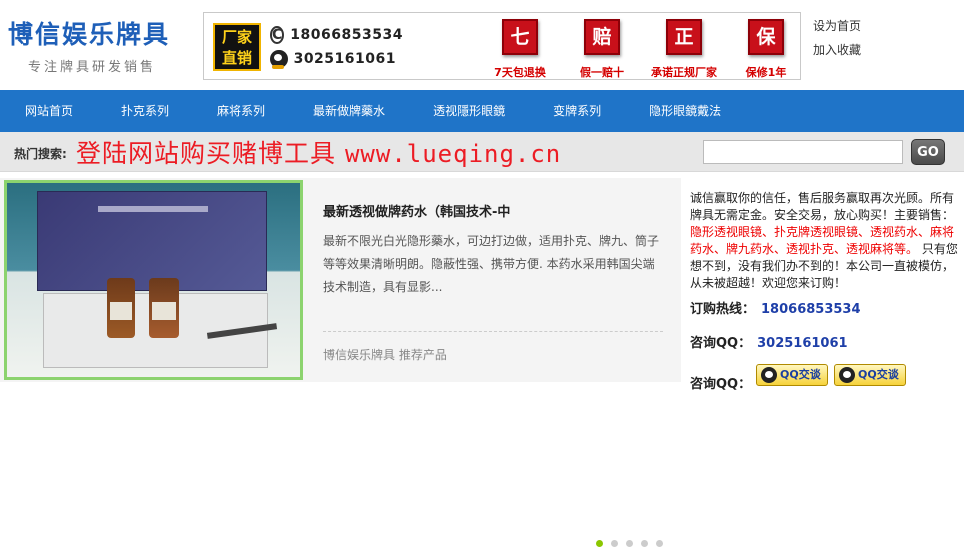 The height and width of the screenshot is (547, 964). I want to click on set-homepage-link: 设为首页, so click(837, 26).